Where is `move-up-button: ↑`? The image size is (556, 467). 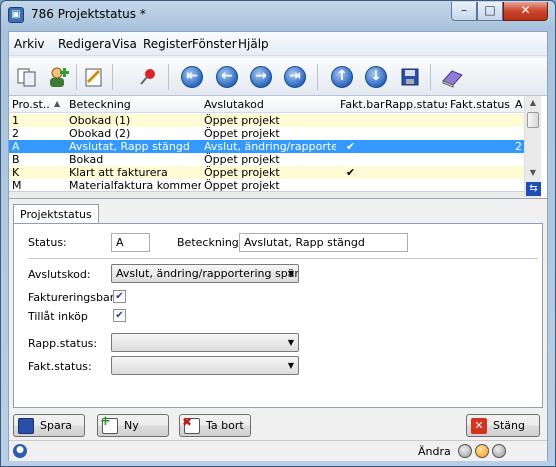
move-up-button: ↑ is located at coordinates (342, 77).